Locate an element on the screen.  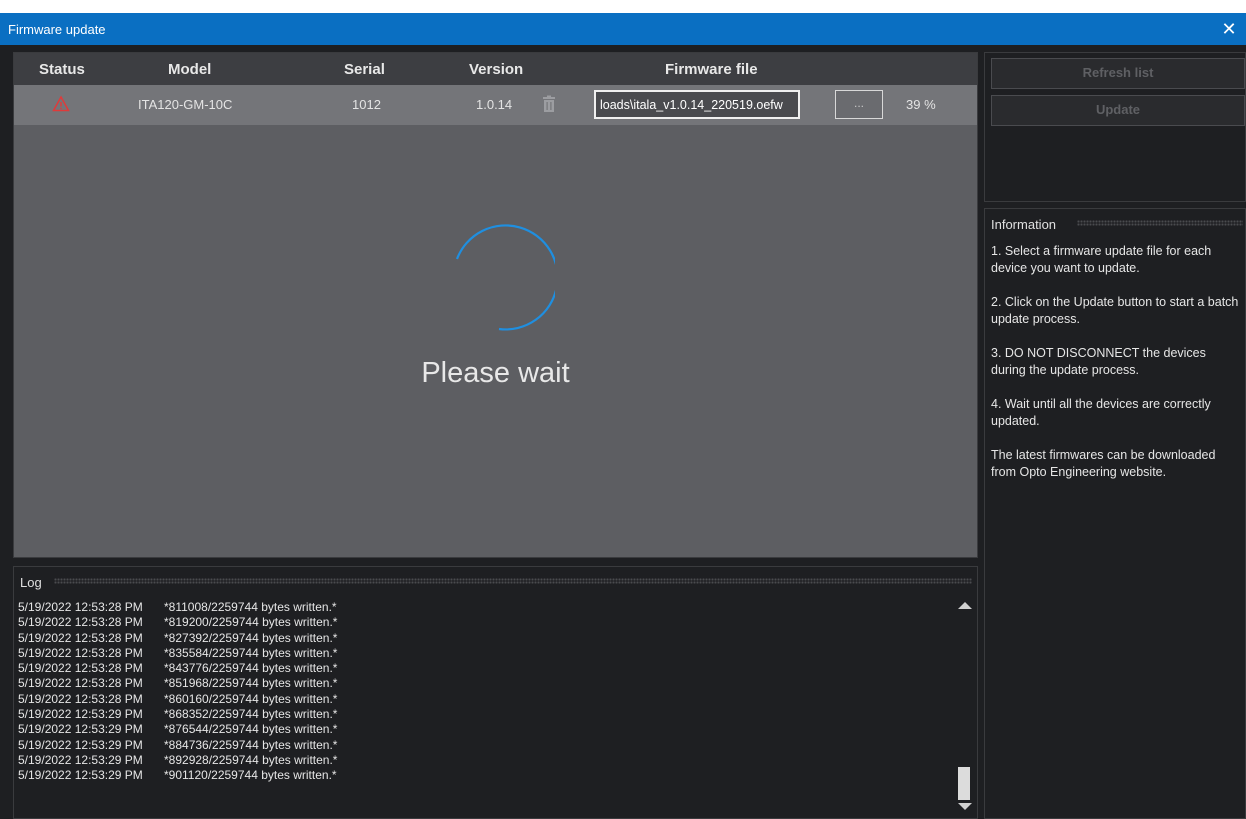
log-message: *819200/2259744 bytes written.* is located at coordinates (251, 622).